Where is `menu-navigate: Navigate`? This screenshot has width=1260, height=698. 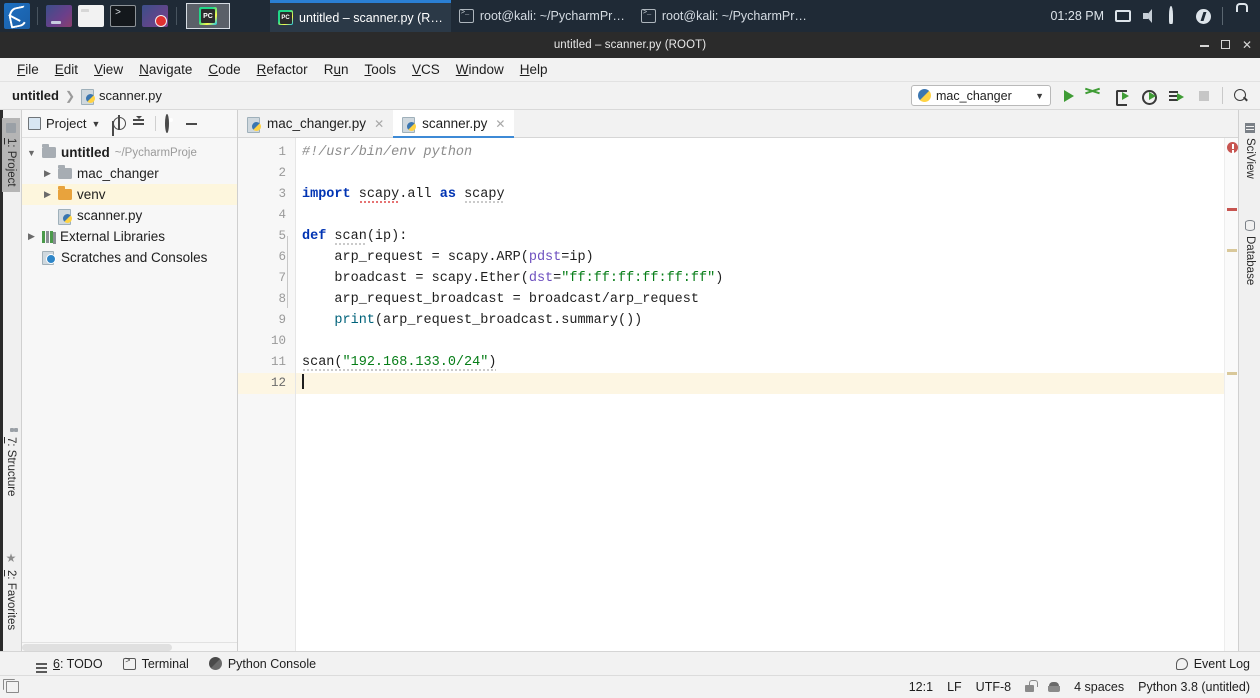
menu-navigate: Navigate is located at coordinates (165, 69).